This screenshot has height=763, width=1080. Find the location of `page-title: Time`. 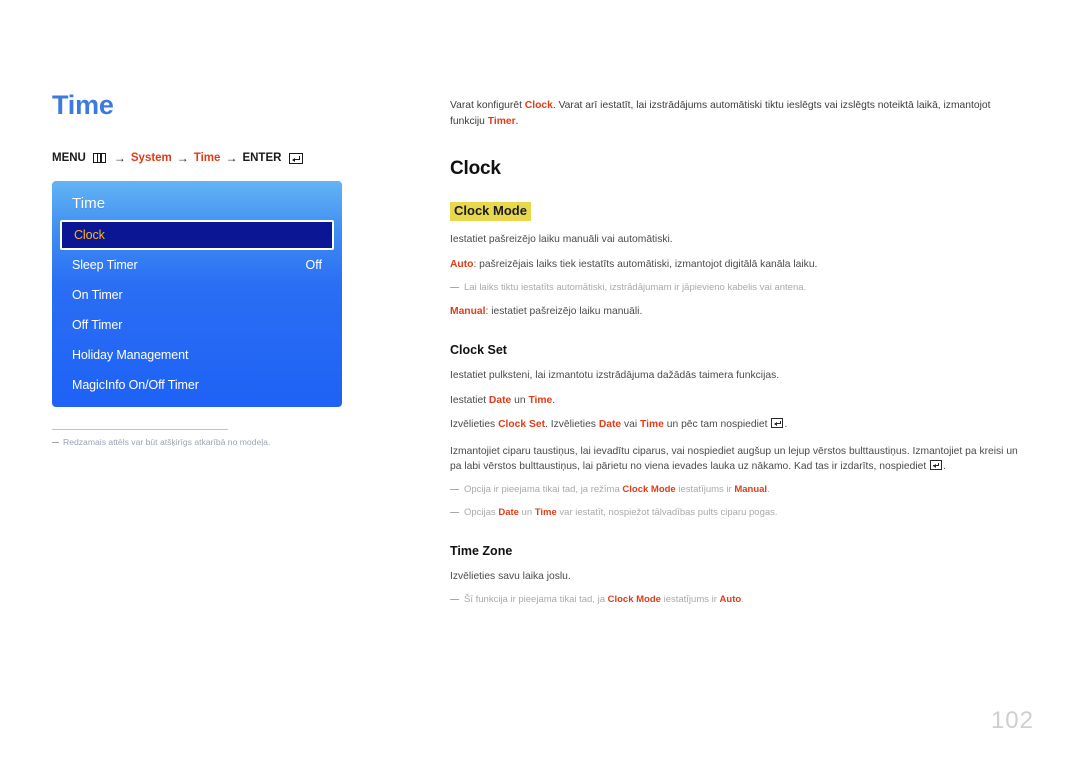

page-title: Time is located at coordinates (83, 105).